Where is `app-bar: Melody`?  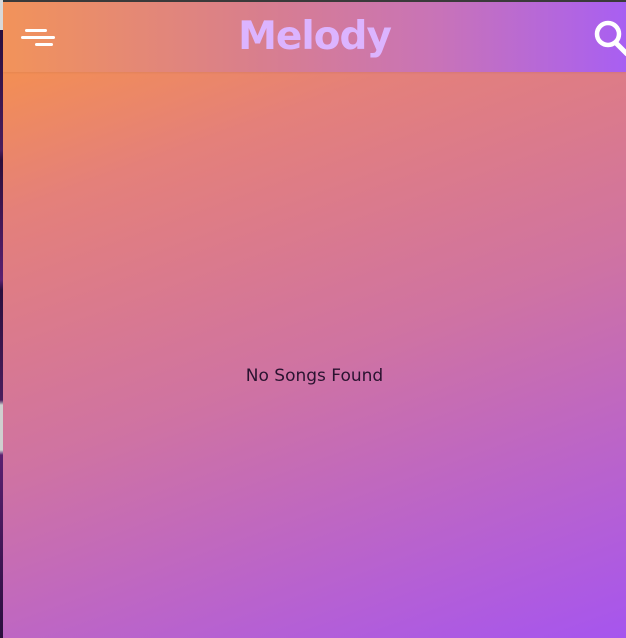 app-bar: Melody is located at coordinates (314, 37).